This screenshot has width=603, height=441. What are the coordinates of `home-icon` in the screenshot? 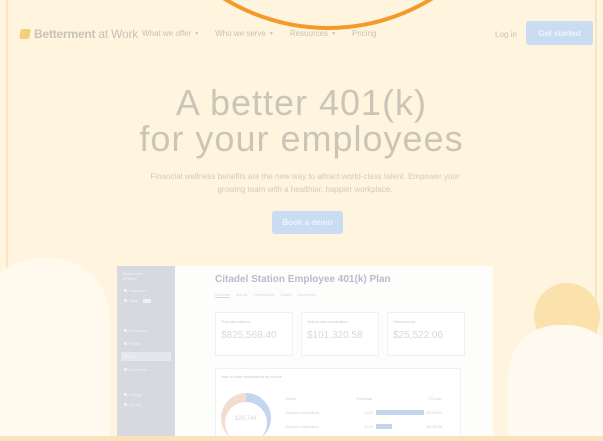 It's located at (125, 290).